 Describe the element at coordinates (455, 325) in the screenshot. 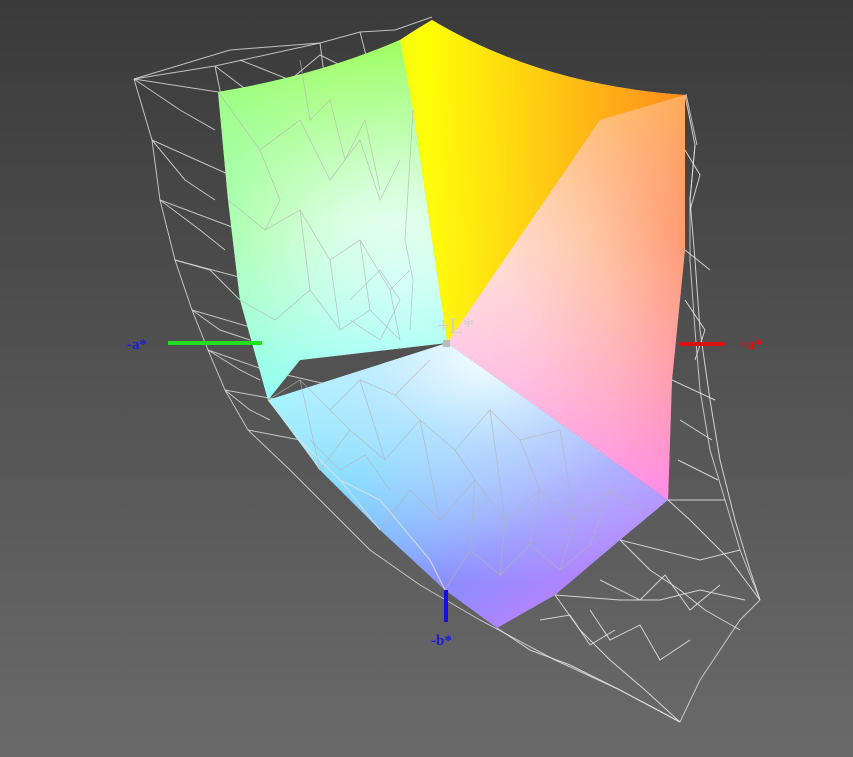

I see `pos-l-axis-label: +L*` at that location.